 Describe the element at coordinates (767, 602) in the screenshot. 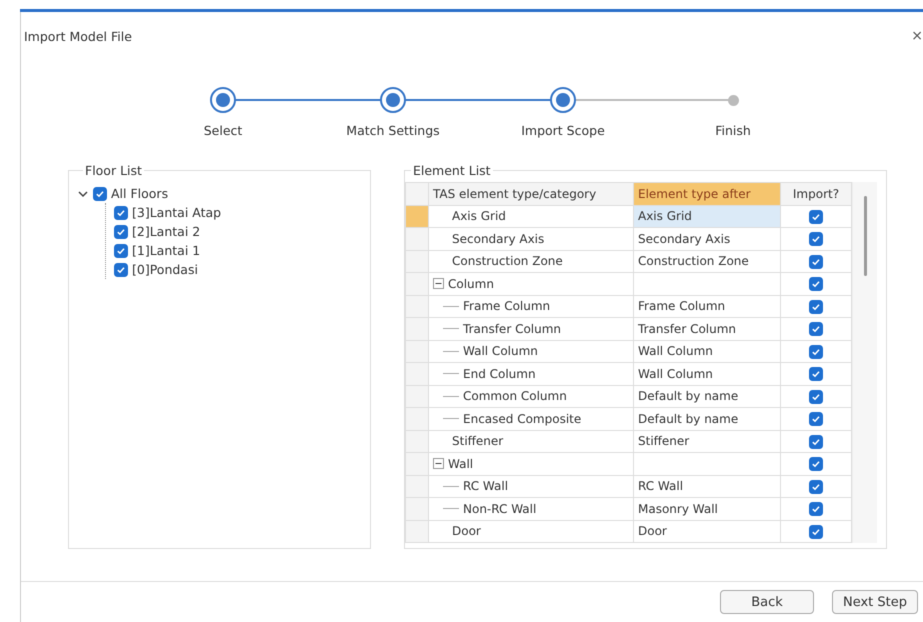

I see `back-button: Back` at that location.